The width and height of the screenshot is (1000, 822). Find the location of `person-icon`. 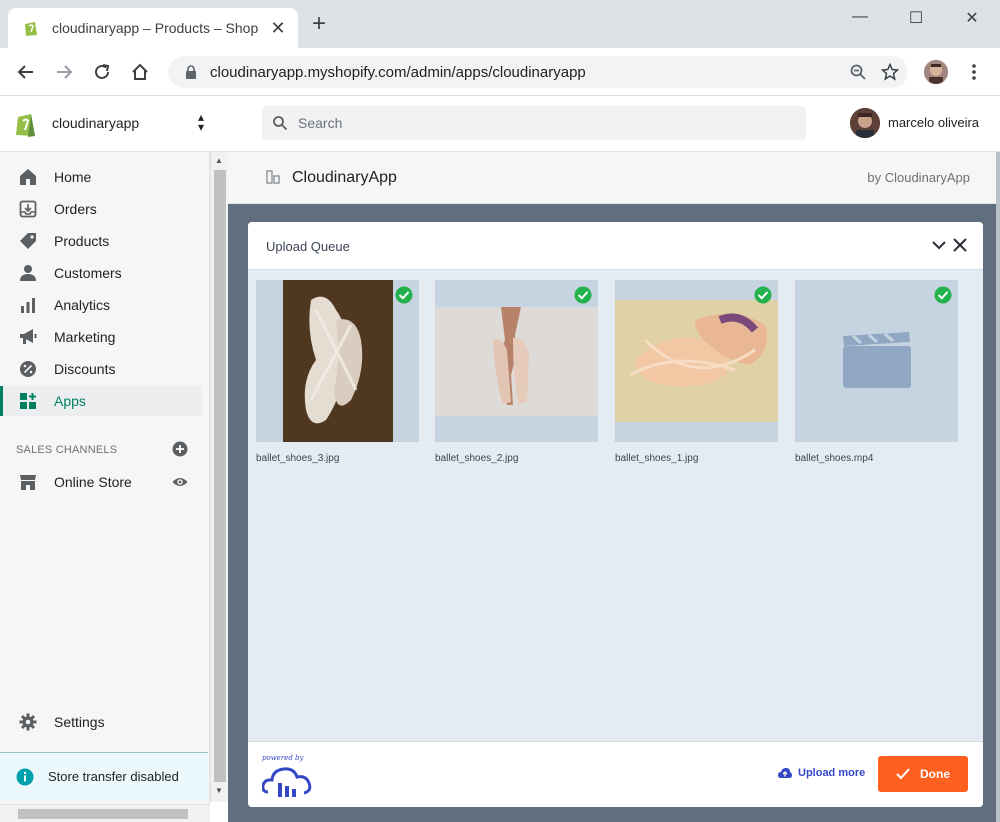

person-icon is located at coordinates (28, 273).